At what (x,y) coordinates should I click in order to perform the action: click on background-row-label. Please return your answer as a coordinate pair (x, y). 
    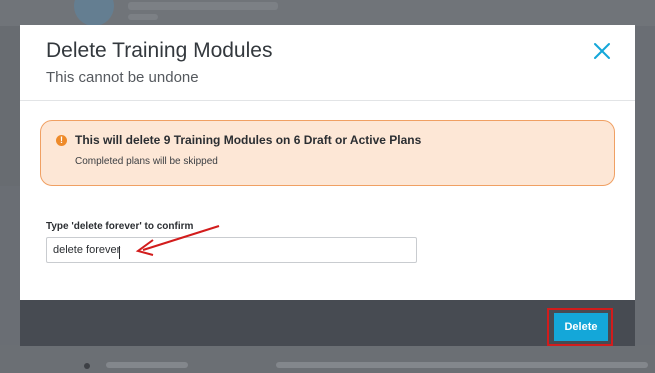
    Looking at the image, I should click on (147, 365).